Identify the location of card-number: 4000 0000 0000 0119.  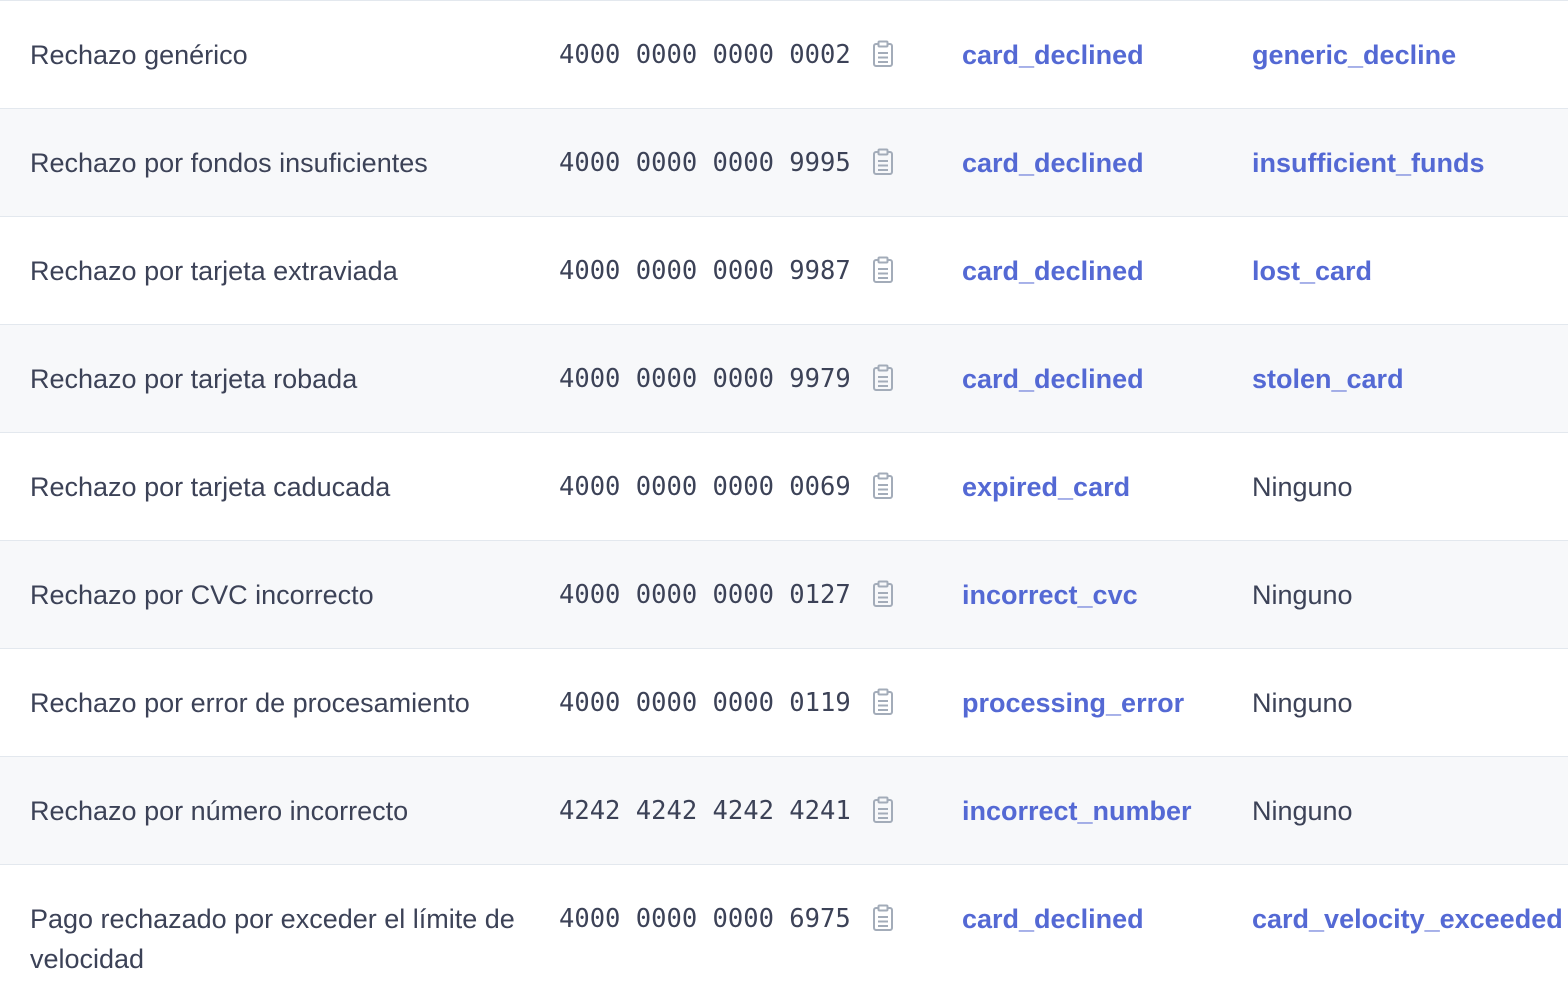
(705, 703).